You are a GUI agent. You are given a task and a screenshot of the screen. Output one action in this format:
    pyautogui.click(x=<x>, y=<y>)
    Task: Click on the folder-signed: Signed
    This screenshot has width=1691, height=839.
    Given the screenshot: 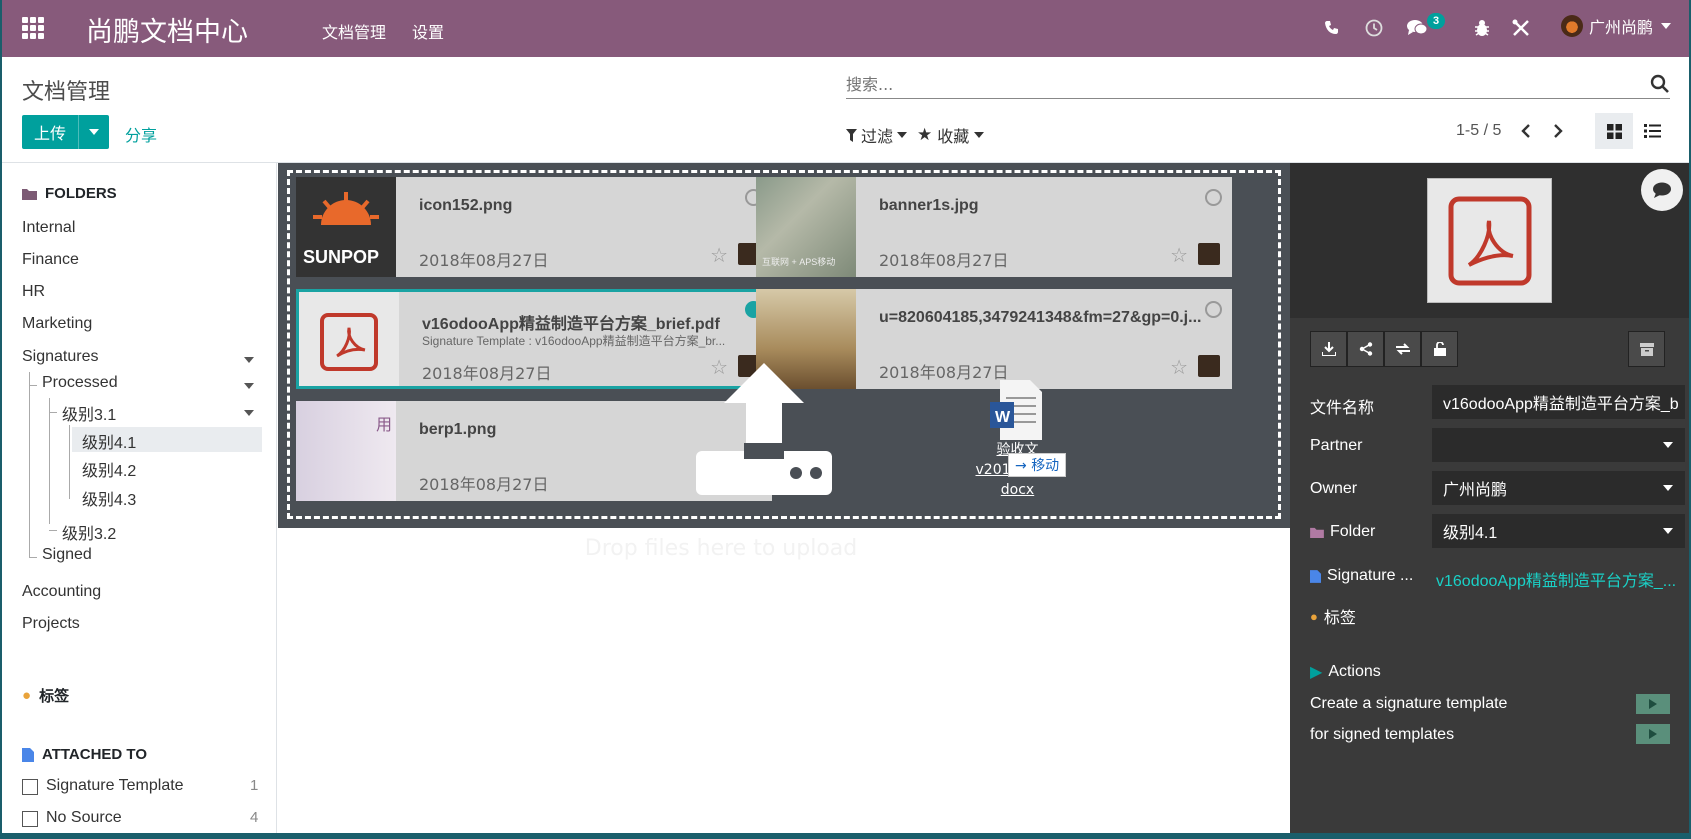 What is the action you would take?
    pyautogui.click(x=67, y=555)
    